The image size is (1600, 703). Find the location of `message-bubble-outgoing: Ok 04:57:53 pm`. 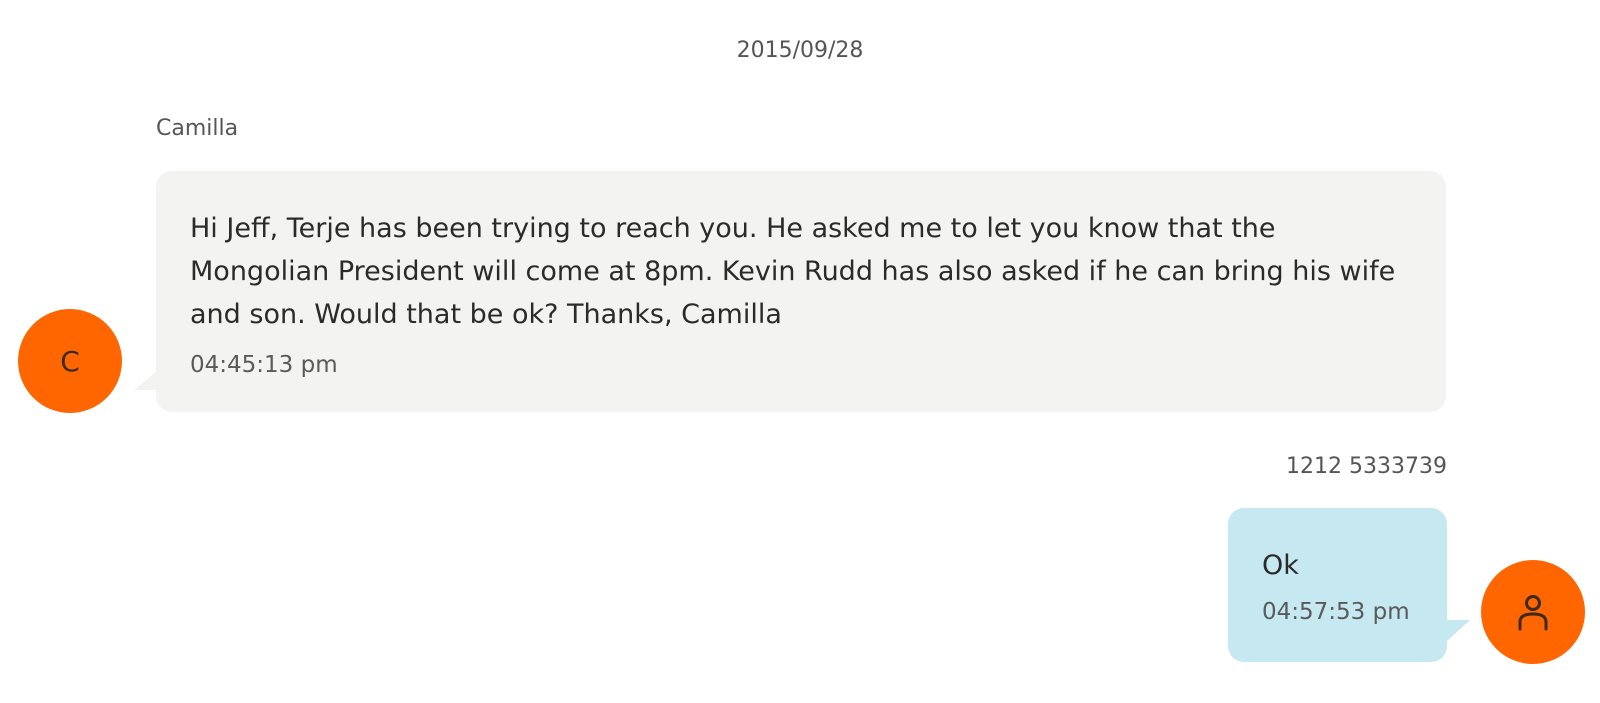

message-bubble-outgoing: Ok 04:57:53 pm is located at coordinates (1337, 585).